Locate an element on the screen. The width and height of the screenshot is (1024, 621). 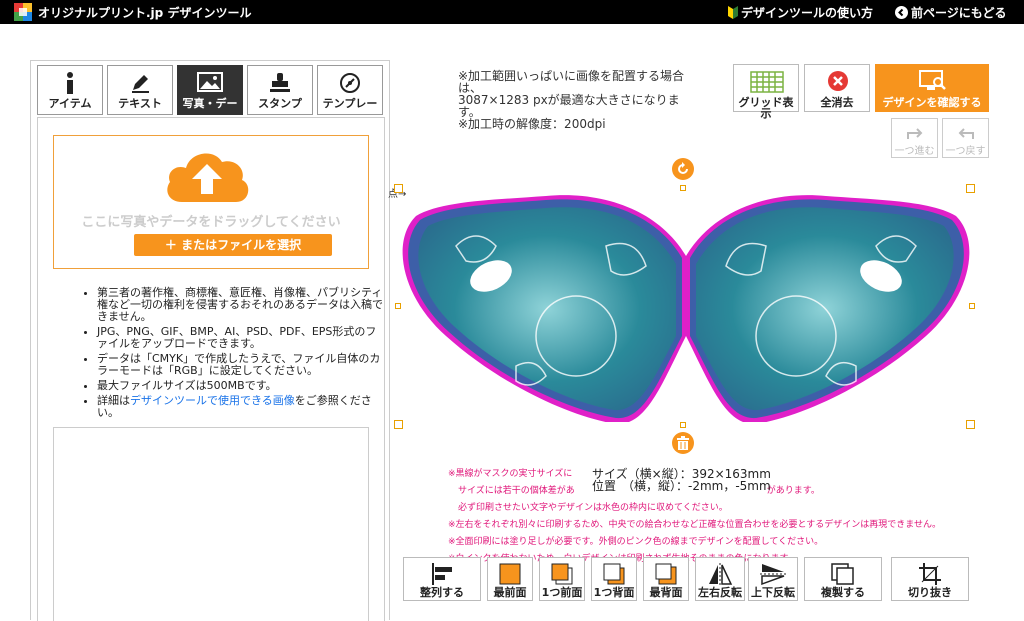
undo-icon is located at coordinates (966, 133).